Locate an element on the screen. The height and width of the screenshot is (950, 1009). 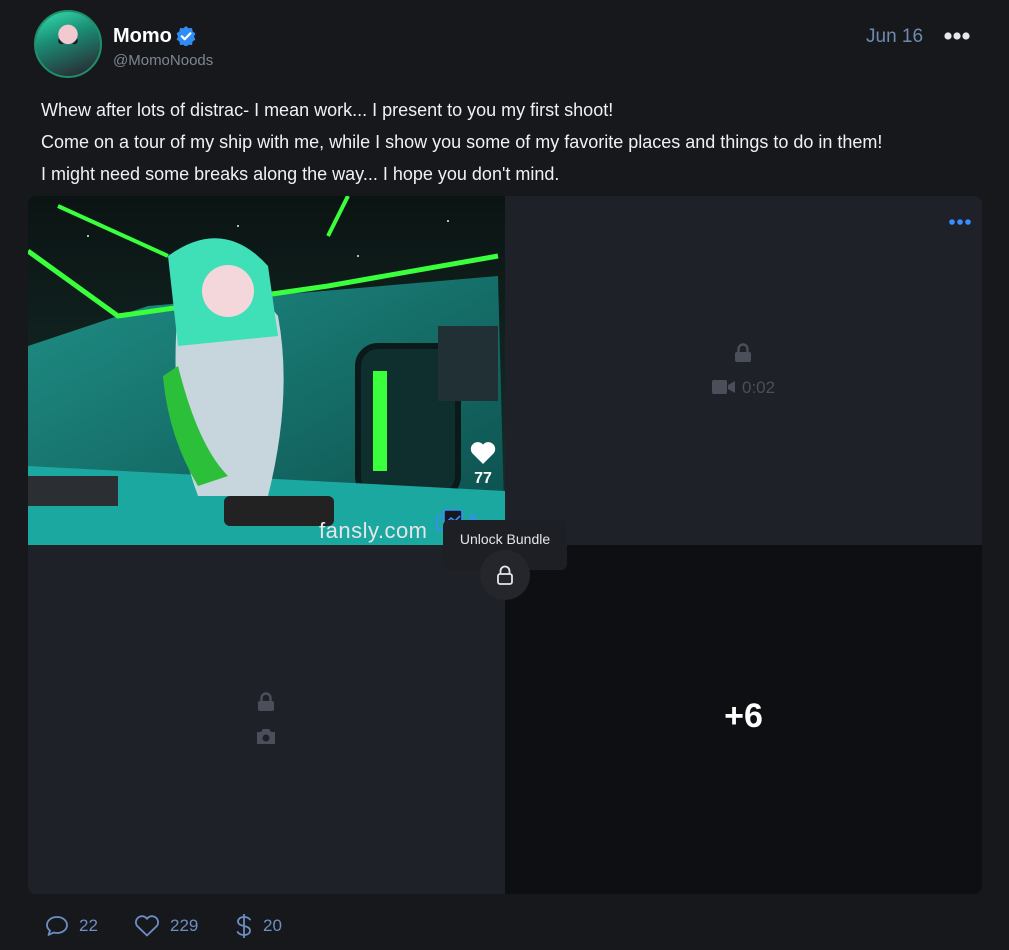
dollar-icon is located at coordinates (243, 926).